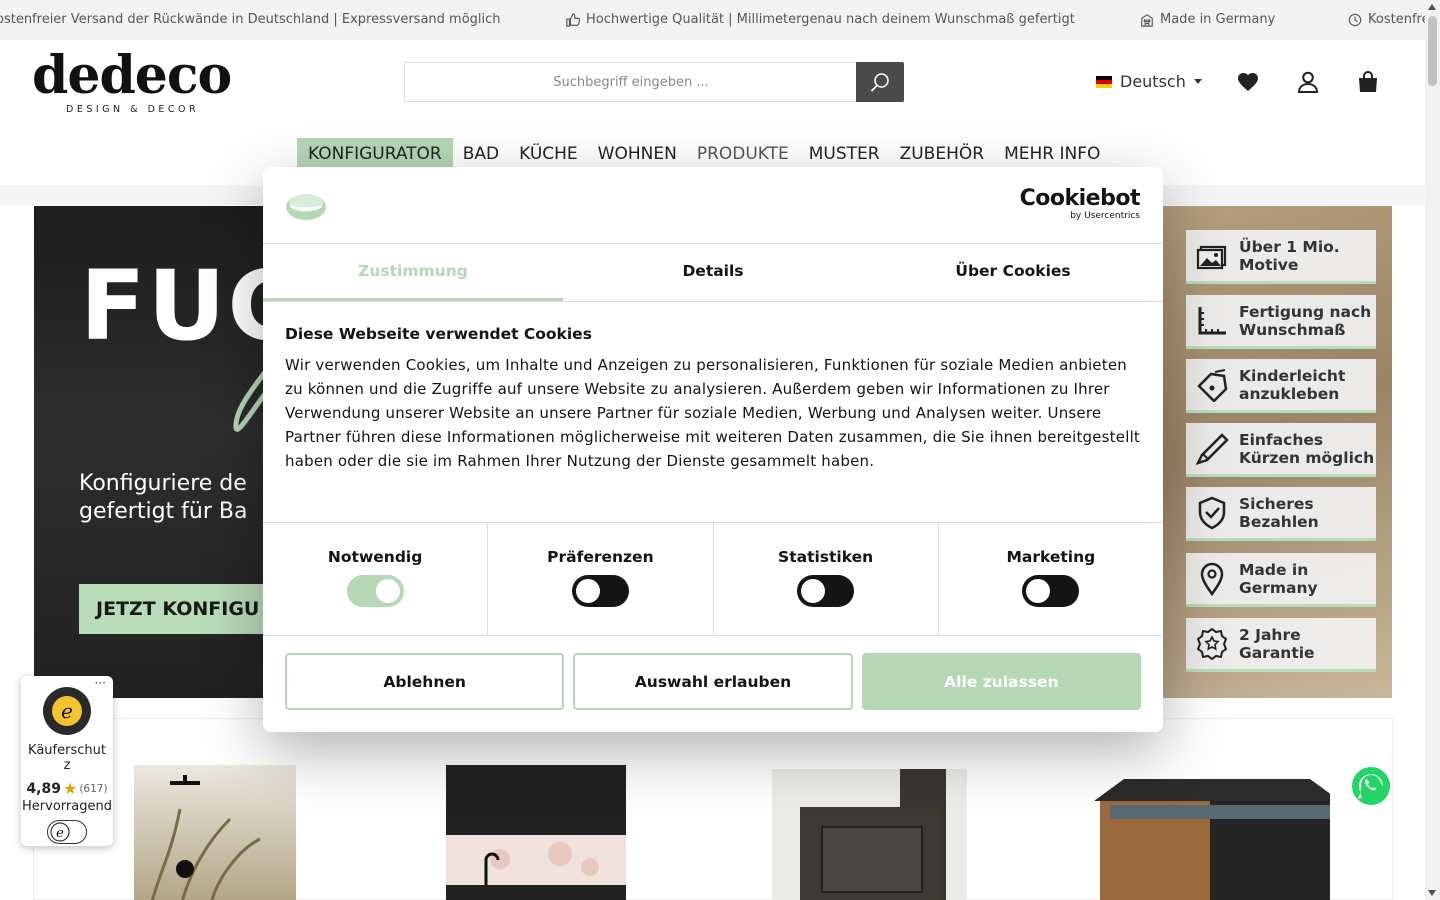 Image resolution: width=1440 pixels, height=900 pixels. I want to click on germany-flag-icon, so click(1104, 81).